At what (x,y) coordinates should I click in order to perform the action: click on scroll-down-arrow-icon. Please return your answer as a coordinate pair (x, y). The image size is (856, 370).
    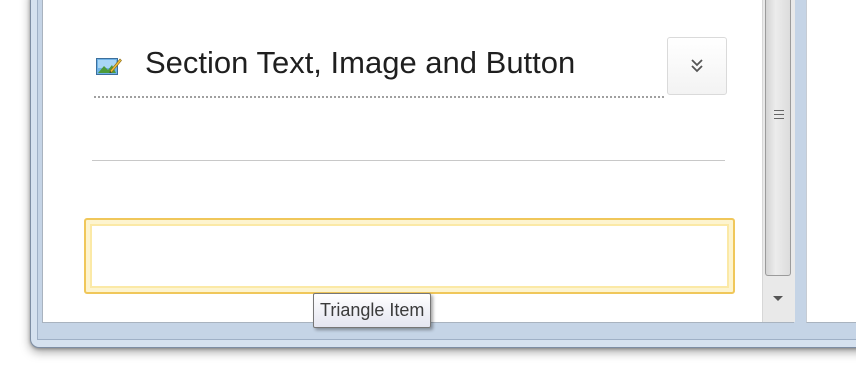
    Looking at the image, I should click on (778, 298).